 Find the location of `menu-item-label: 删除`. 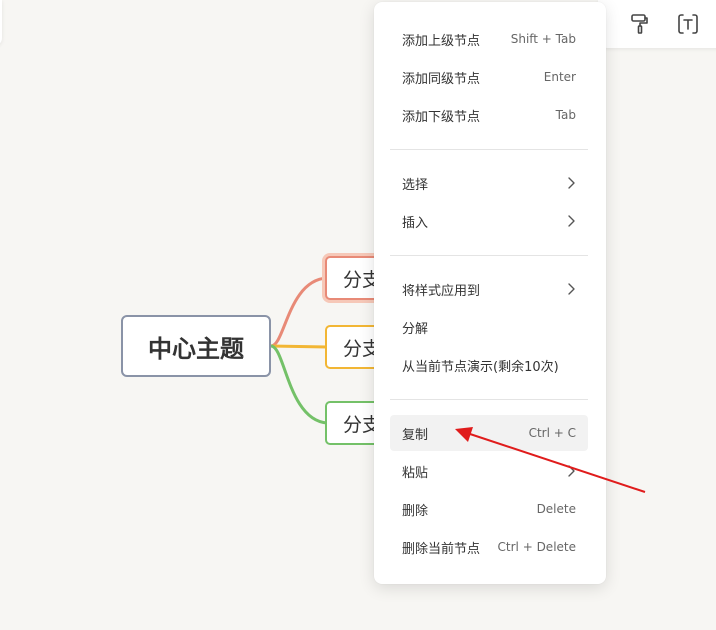

menu-item-label: 删除 is located at coordinates (415, 511).